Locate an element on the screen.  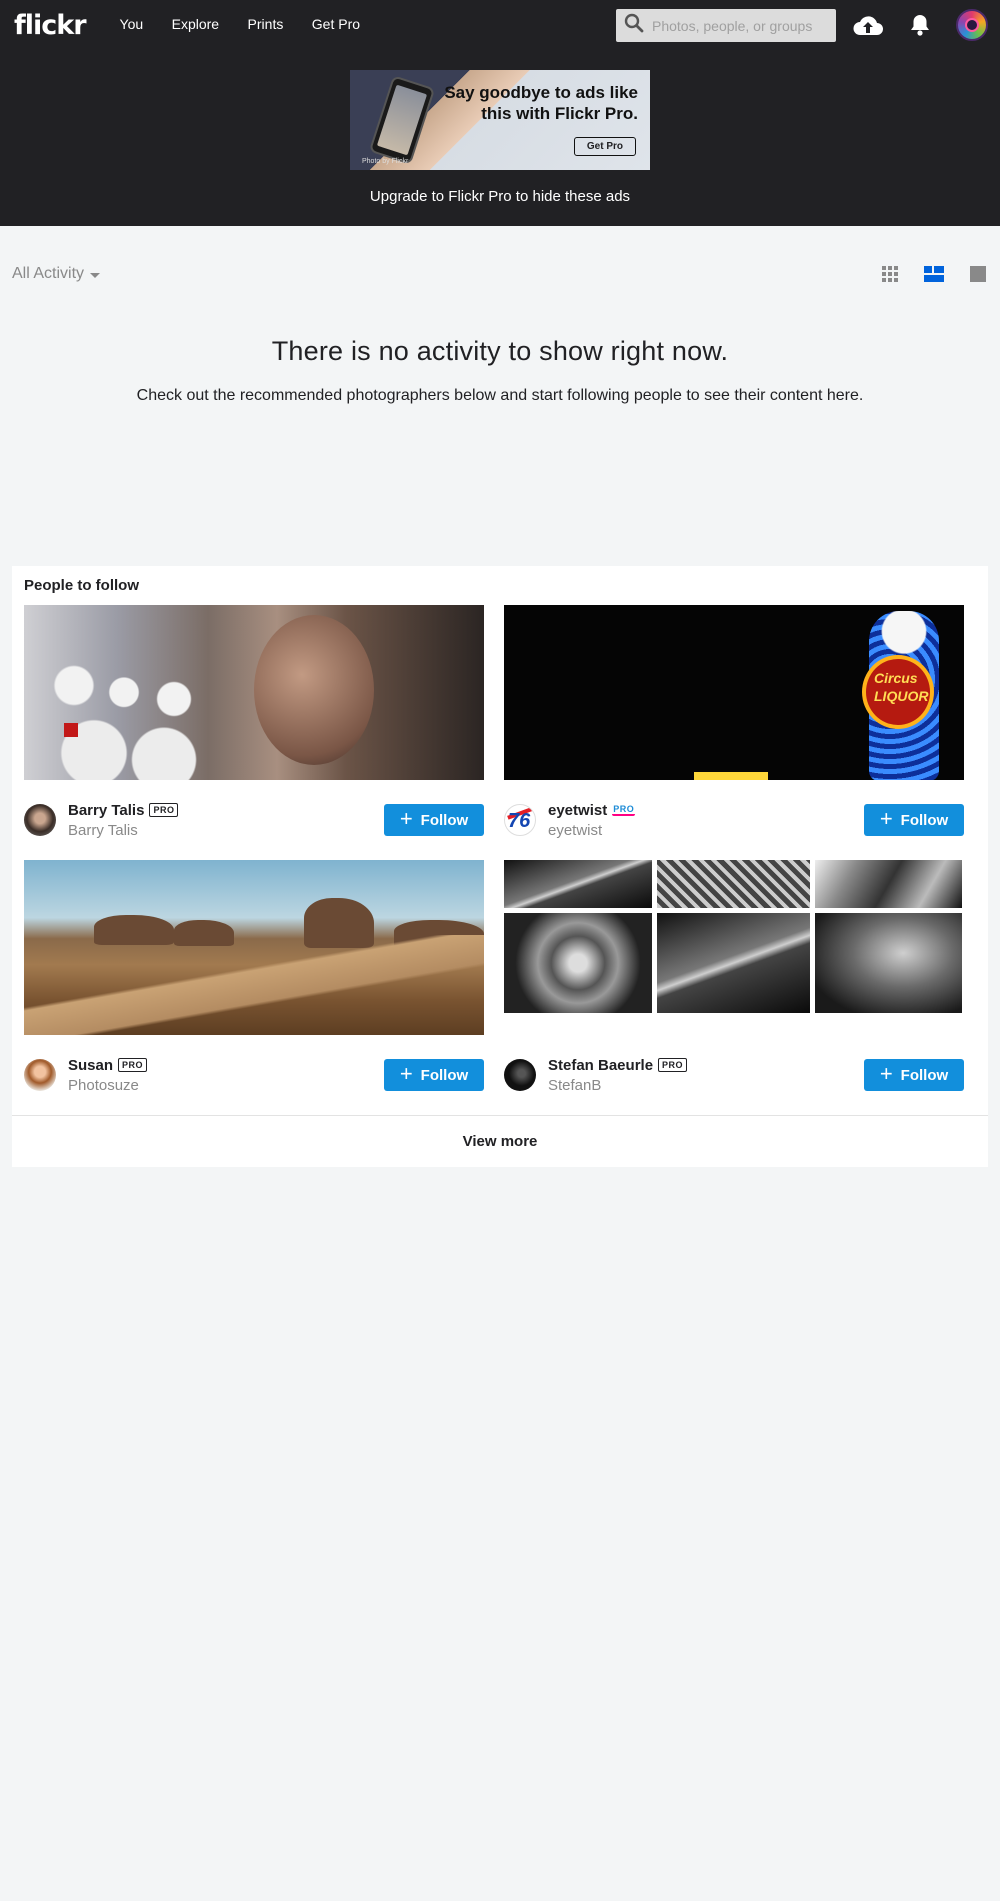
person-row: Stefan Baeurle PRO StefanB + Follow is located at coordinates (734, 1075).